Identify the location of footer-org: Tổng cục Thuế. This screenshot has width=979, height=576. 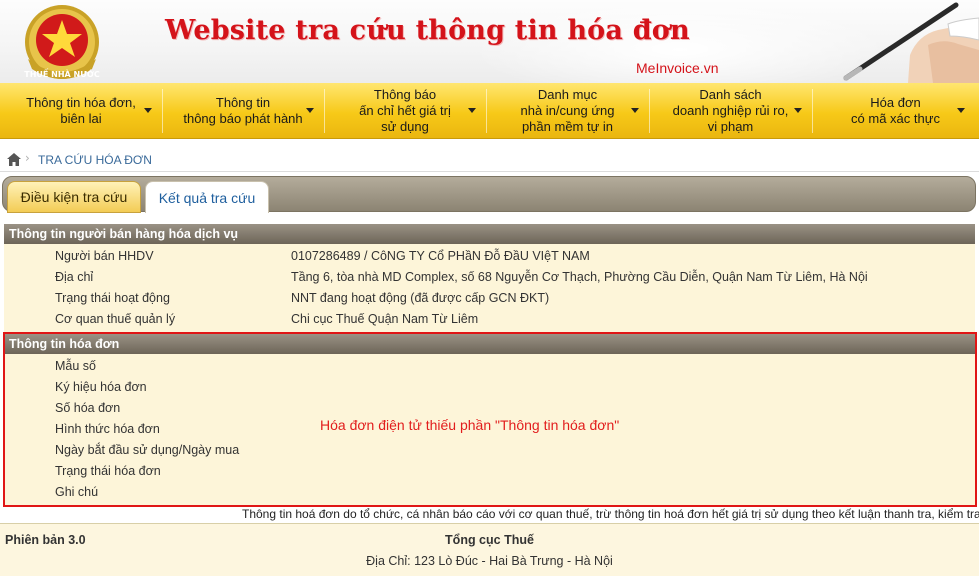
(489, 540).